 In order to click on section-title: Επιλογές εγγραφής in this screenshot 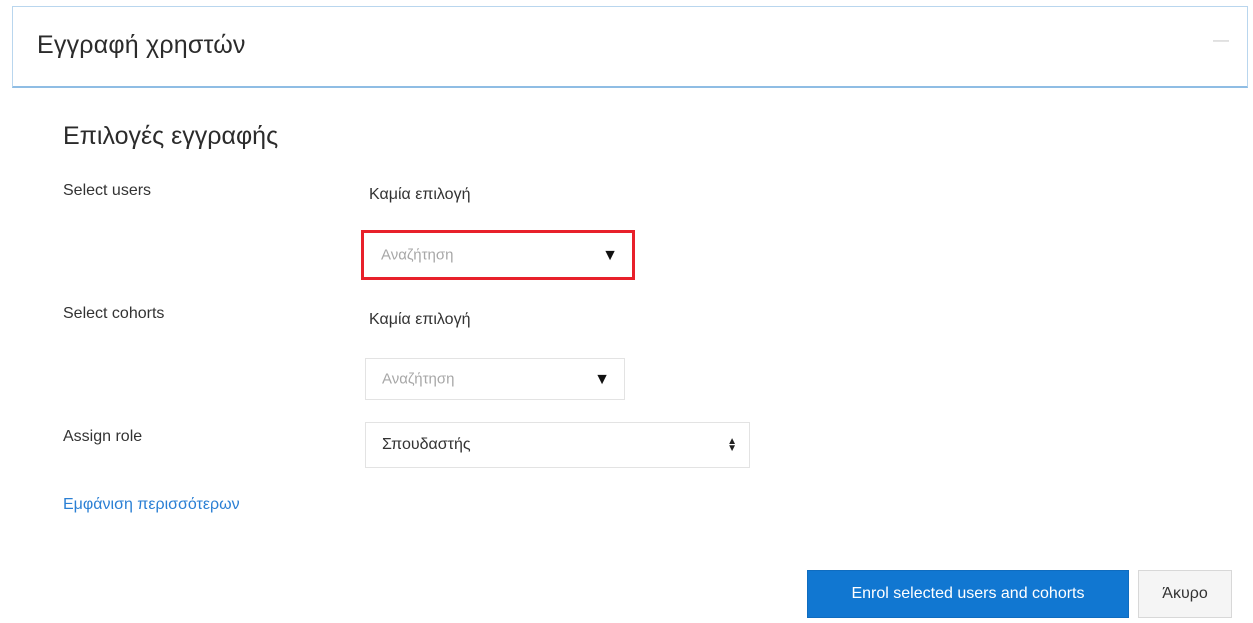, I will do `click(171, 136)`.